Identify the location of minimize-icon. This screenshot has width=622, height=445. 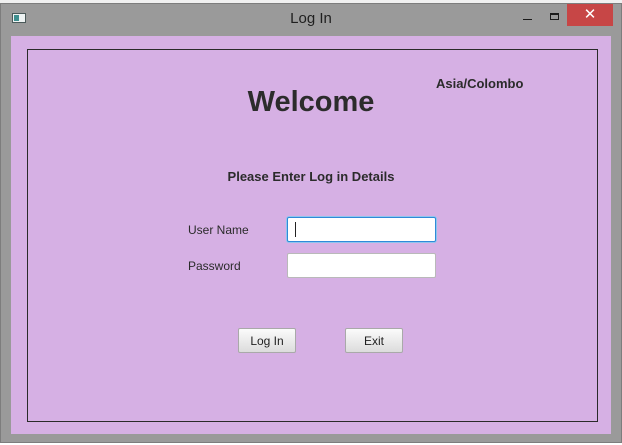
(527, 19).